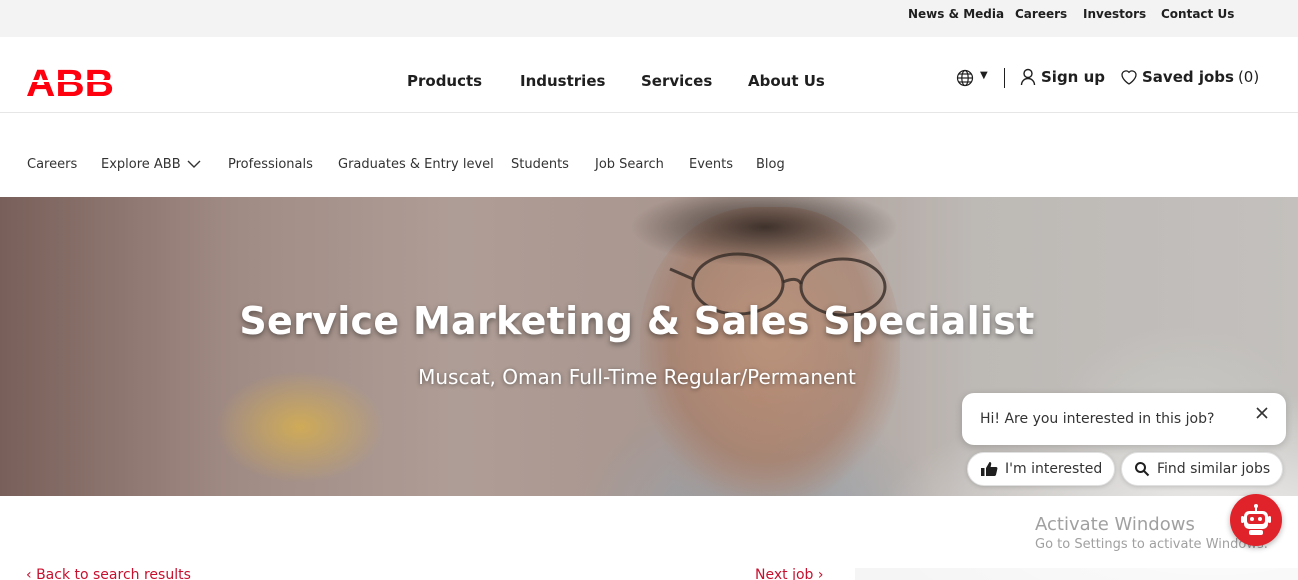 The height and width of the screenshot is (580, 1298). Describe the element at coordinates (1197, 14) in the screenshot. I see `utility-link-contact-us: Contact Us` at that location.